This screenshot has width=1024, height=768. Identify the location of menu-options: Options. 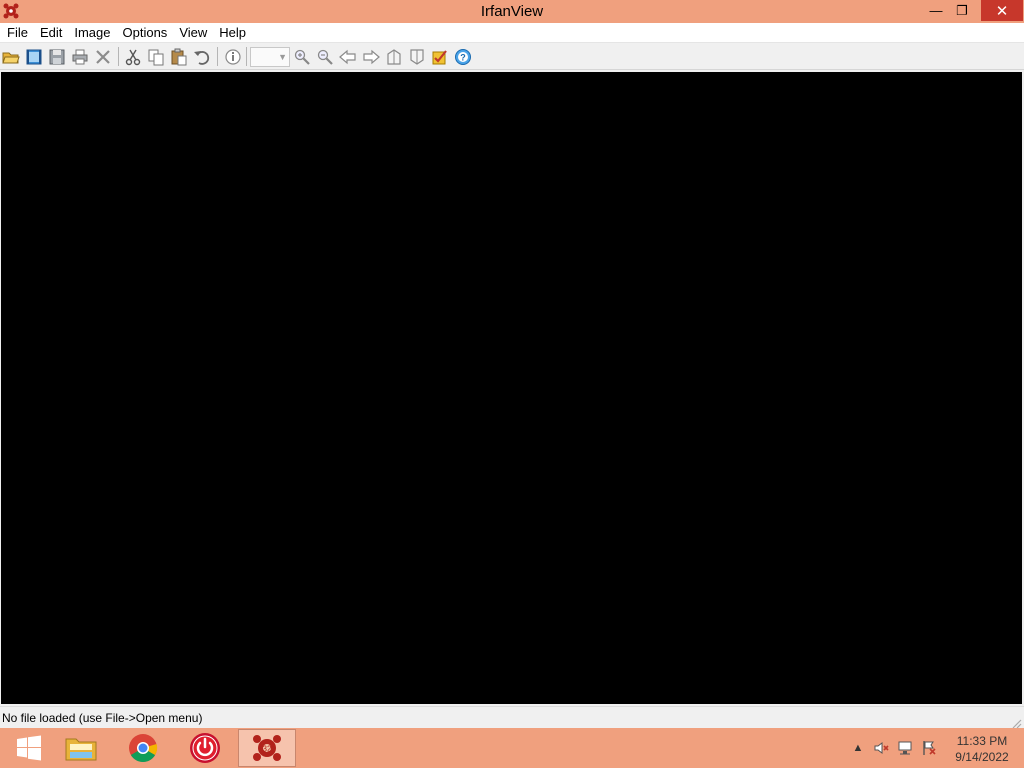
(145, 33).